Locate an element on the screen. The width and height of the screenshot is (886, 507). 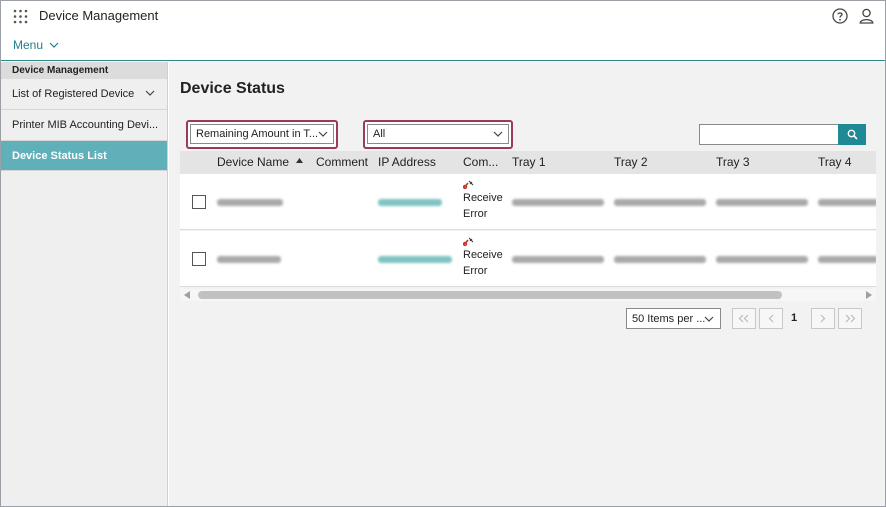
sidebar-item-label: List of Registered Device is located at coordinates (73, 94).